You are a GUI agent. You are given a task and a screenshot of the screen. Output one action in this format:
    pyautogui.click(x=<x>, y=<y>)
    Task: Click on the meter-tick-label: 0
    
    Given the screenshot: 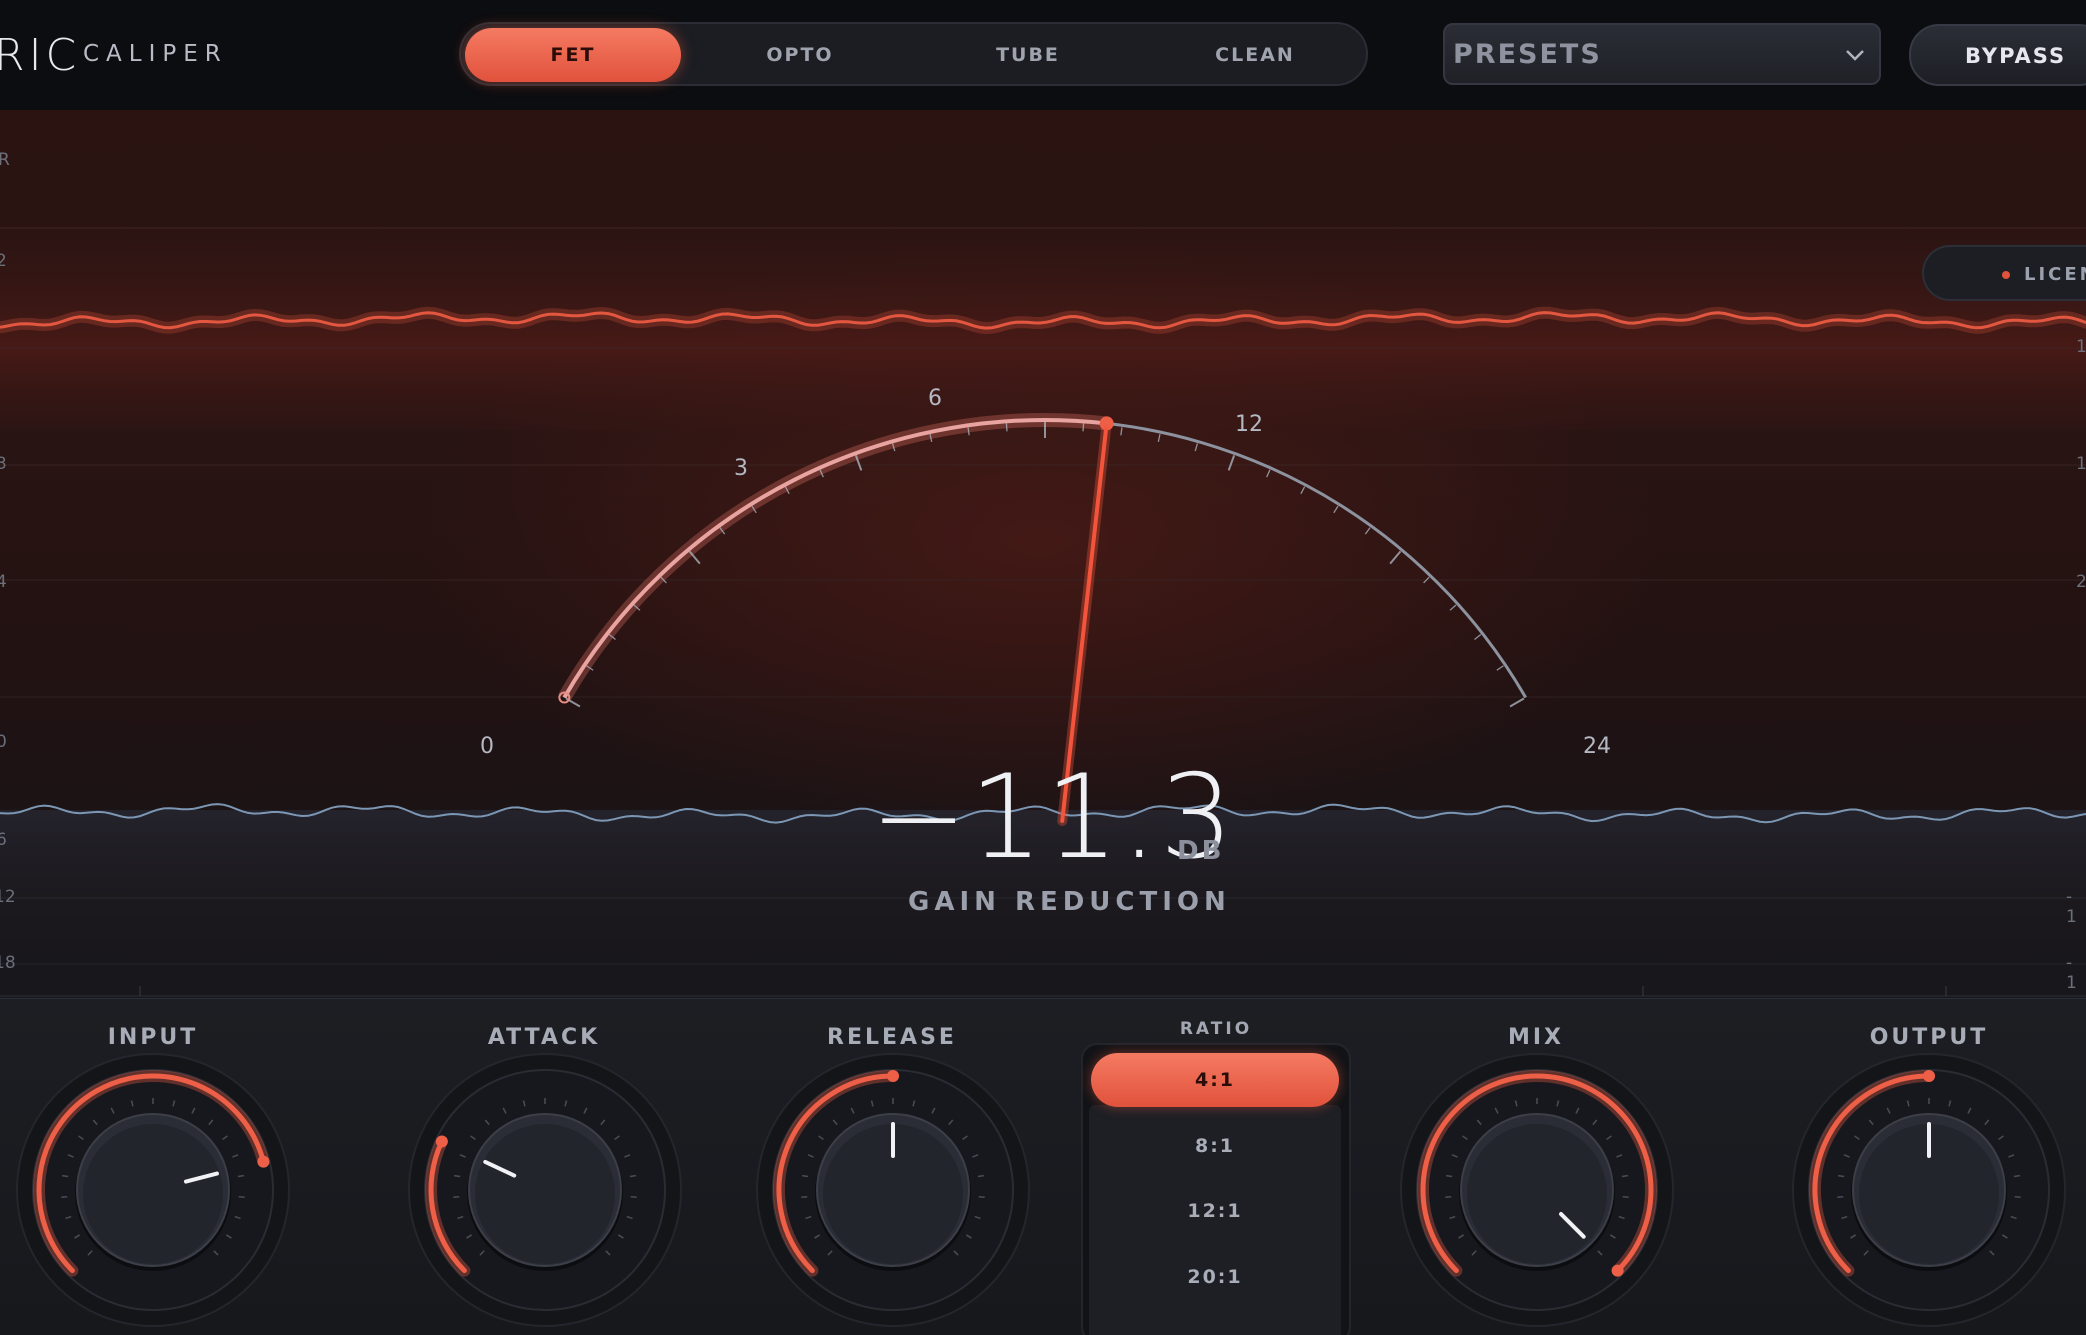 What is the action you would take?
    pyautogui.click(x=487, y=746)
    